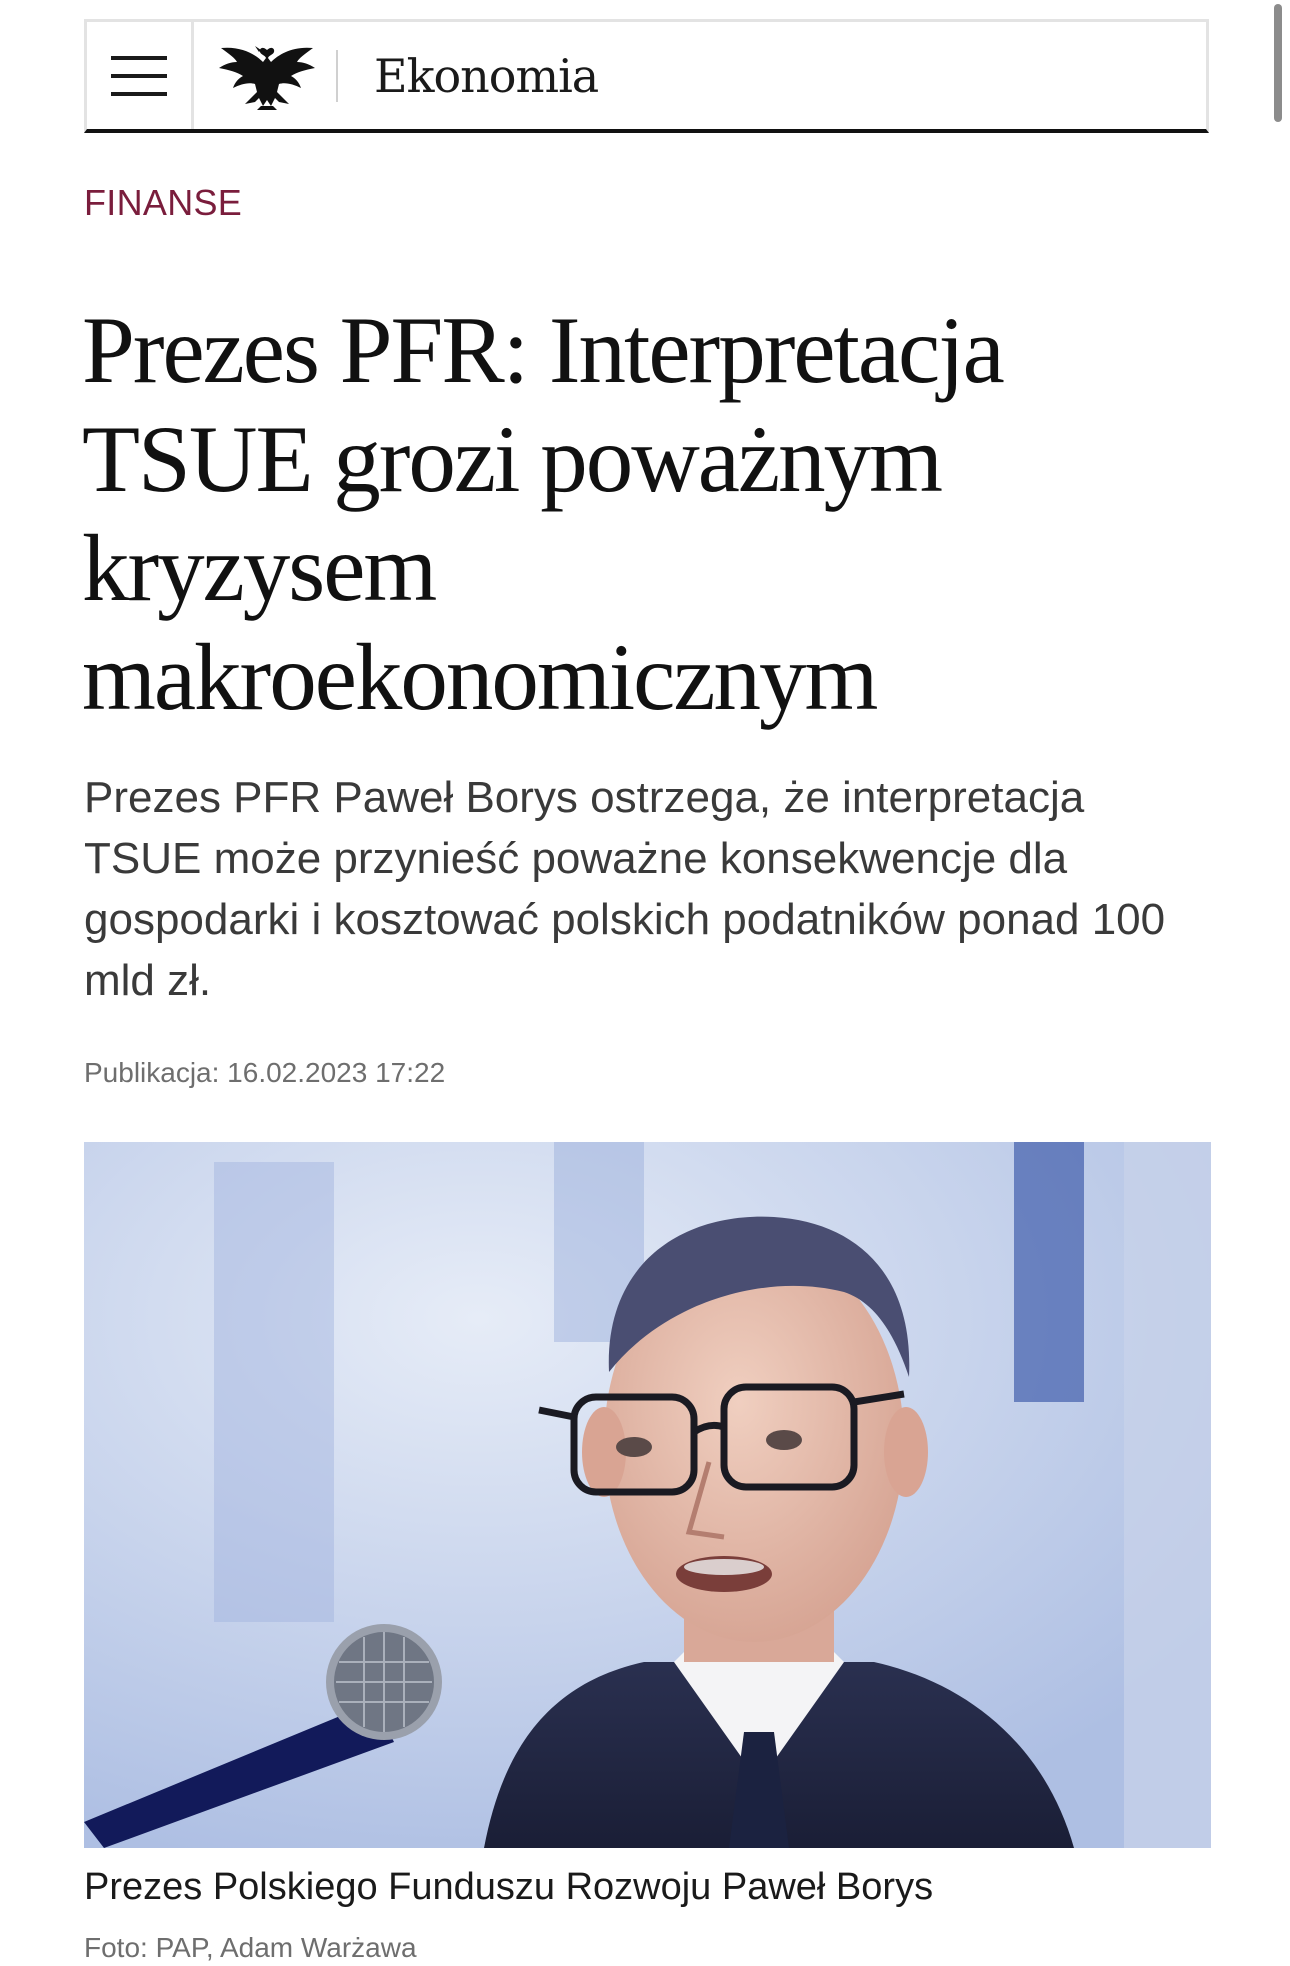 The height and width of the screenshot is (1966, 1290). I want to click on section-title: Ekonomia, so click(486, 76).